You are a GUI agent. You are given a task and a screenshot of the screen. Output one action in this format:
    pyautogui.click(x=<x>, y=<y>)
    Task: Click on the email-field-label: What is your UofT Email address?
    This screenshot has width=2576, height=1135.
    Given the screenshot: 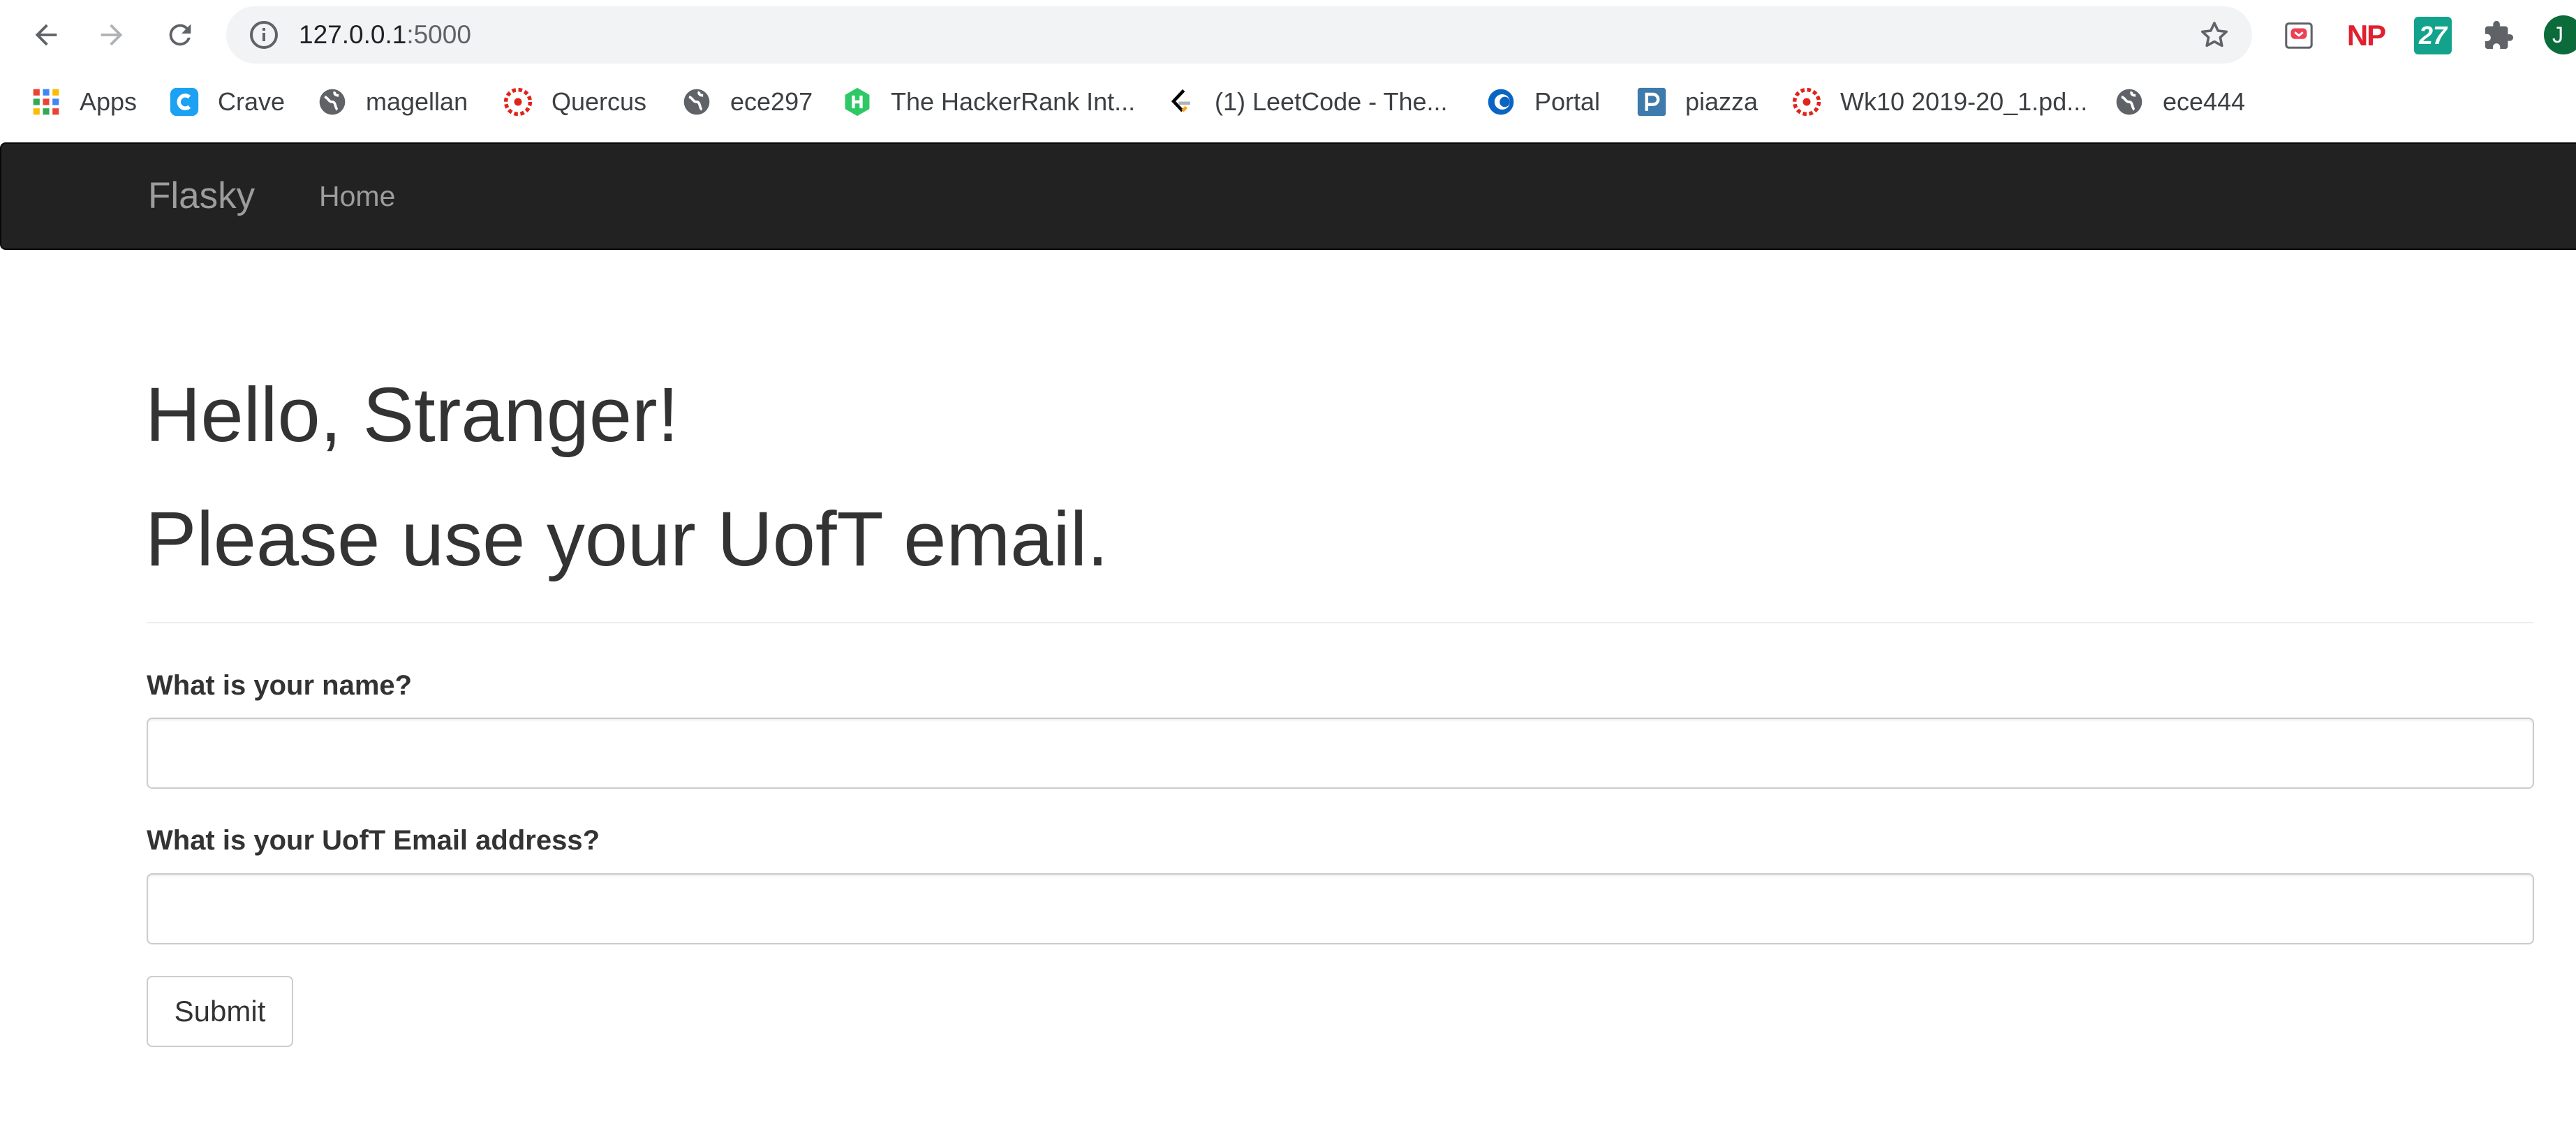 What is the action you would take?
    pyautogui.click(x=373, y=840)
    